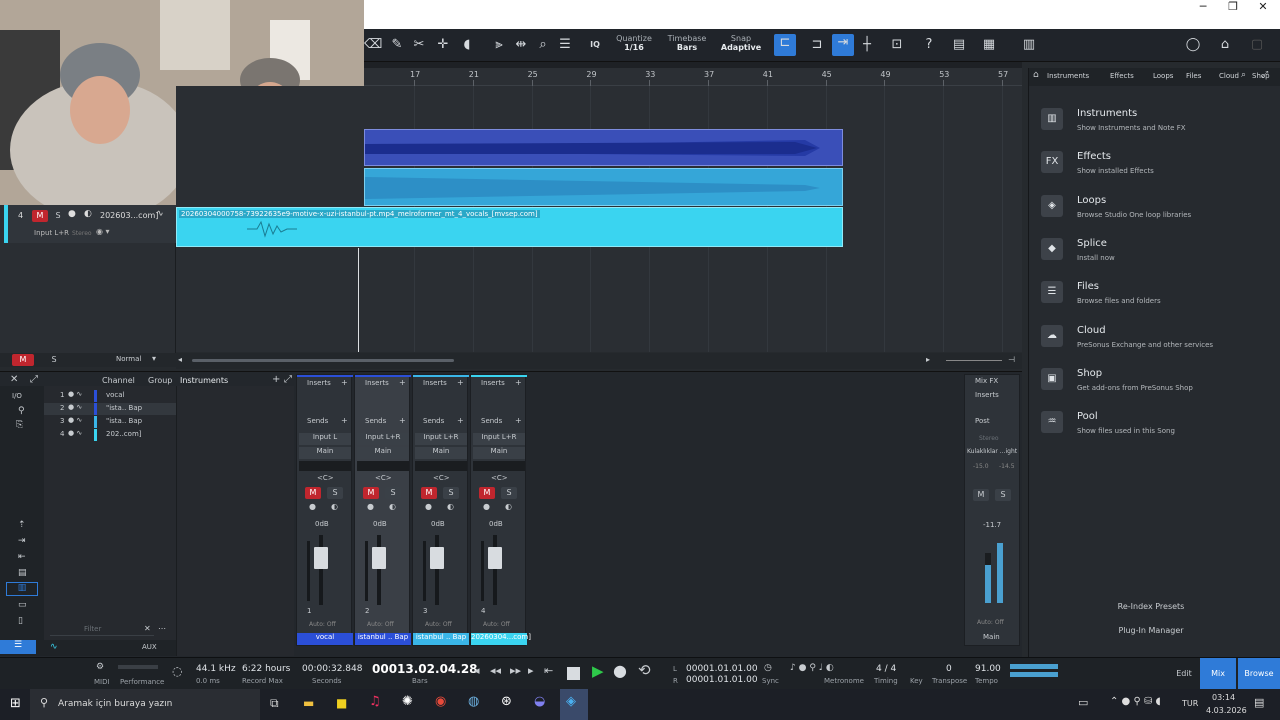  What do you see at coordinates (495, 570) in the screenshot?
I see `strip-fader-track` at bounding box center [495, 570].